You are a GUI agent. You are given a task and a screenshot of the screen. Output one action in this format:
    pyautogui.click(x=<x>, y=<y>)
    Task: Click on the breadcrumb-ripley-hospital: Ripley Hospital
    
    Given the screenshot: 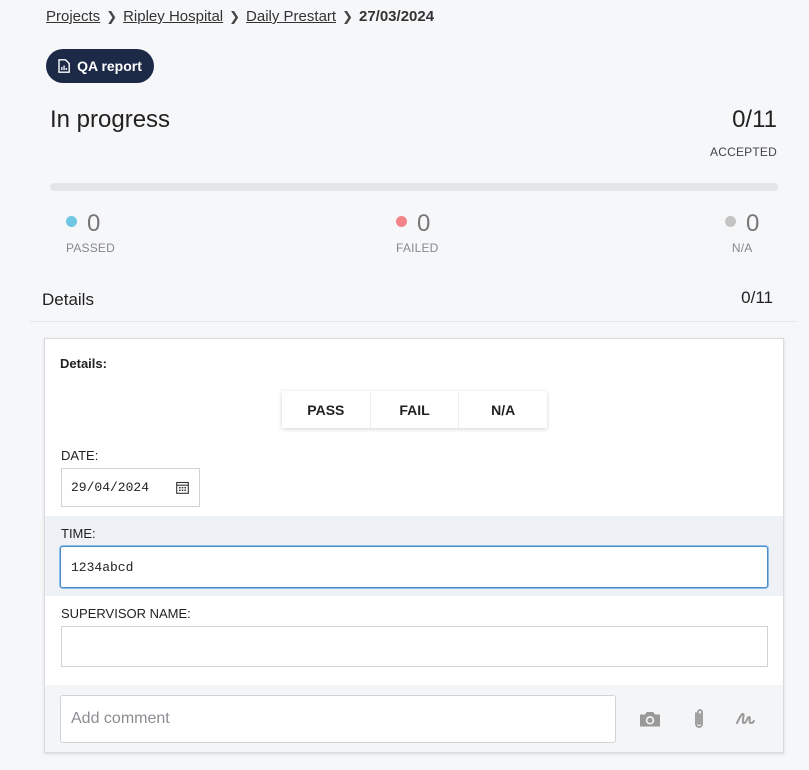 What is the action you would take?
    pyautogui.click(x=173, y=16)
    